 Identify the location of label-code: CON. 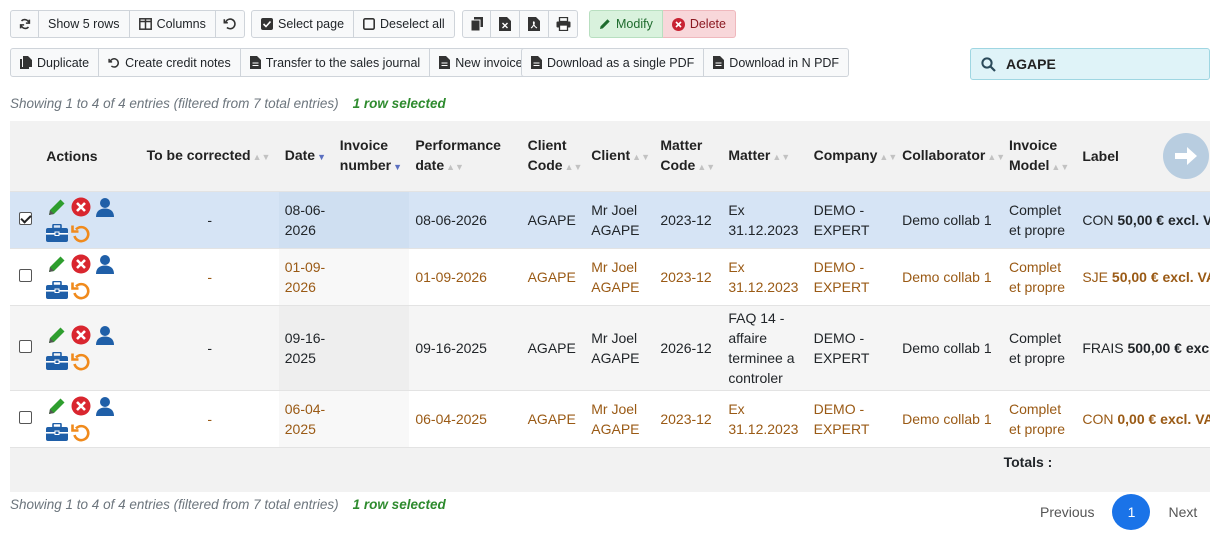
(1098, 219).